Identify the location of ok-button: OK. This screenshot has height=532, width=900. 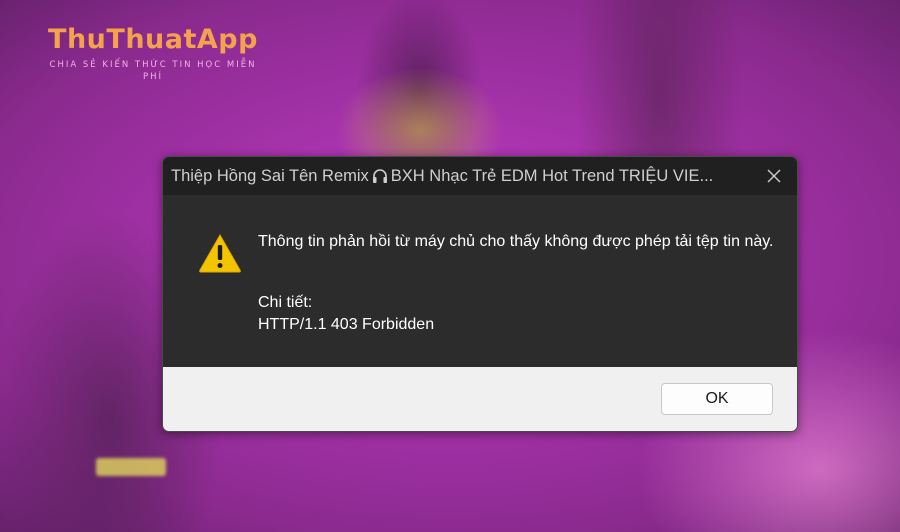
(717, 399).